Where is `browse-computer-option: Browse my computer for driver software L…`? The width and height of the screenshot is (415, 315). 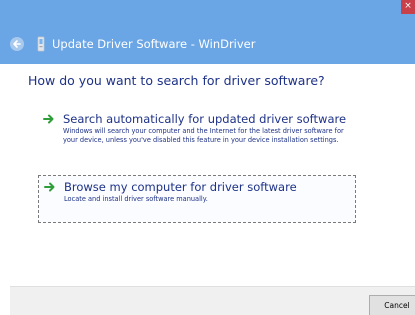 browse-computer-option: Browse my computer for driver software L… is located at coordinates (197, 199).